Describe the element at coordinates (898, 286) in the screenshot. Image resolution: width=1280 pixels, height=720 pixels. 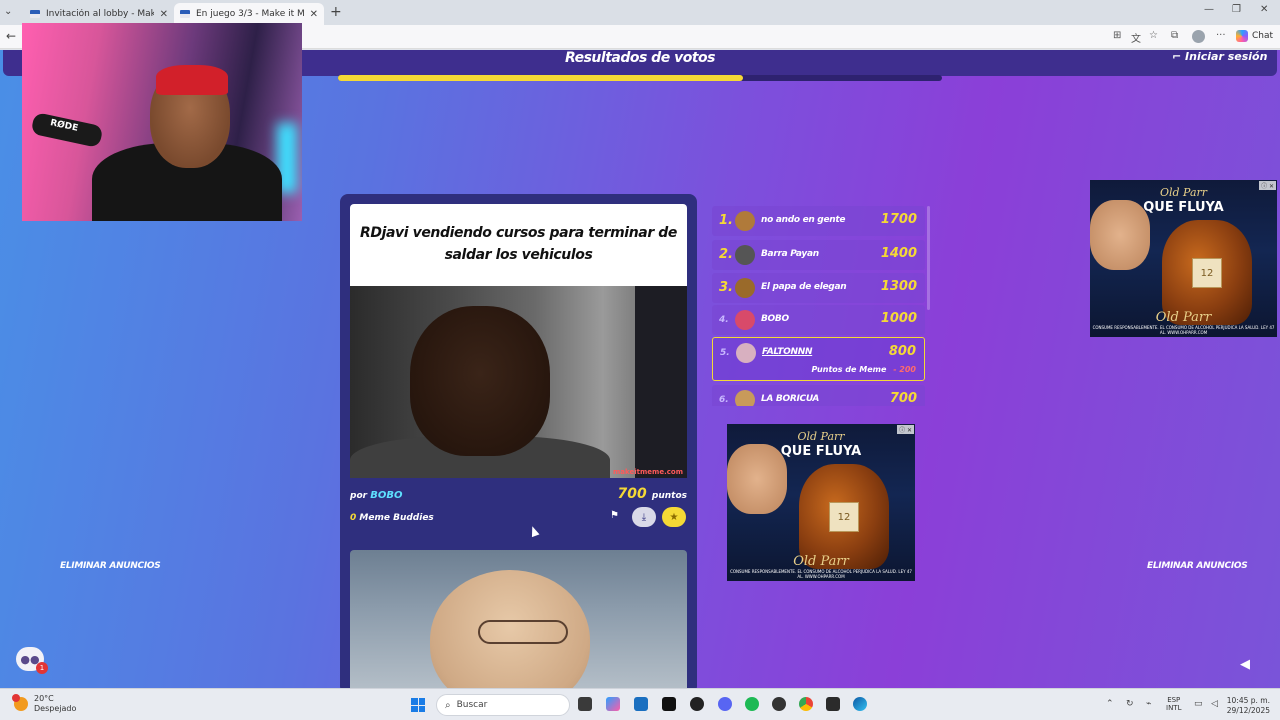
I see `player-score: 1300` at that location.